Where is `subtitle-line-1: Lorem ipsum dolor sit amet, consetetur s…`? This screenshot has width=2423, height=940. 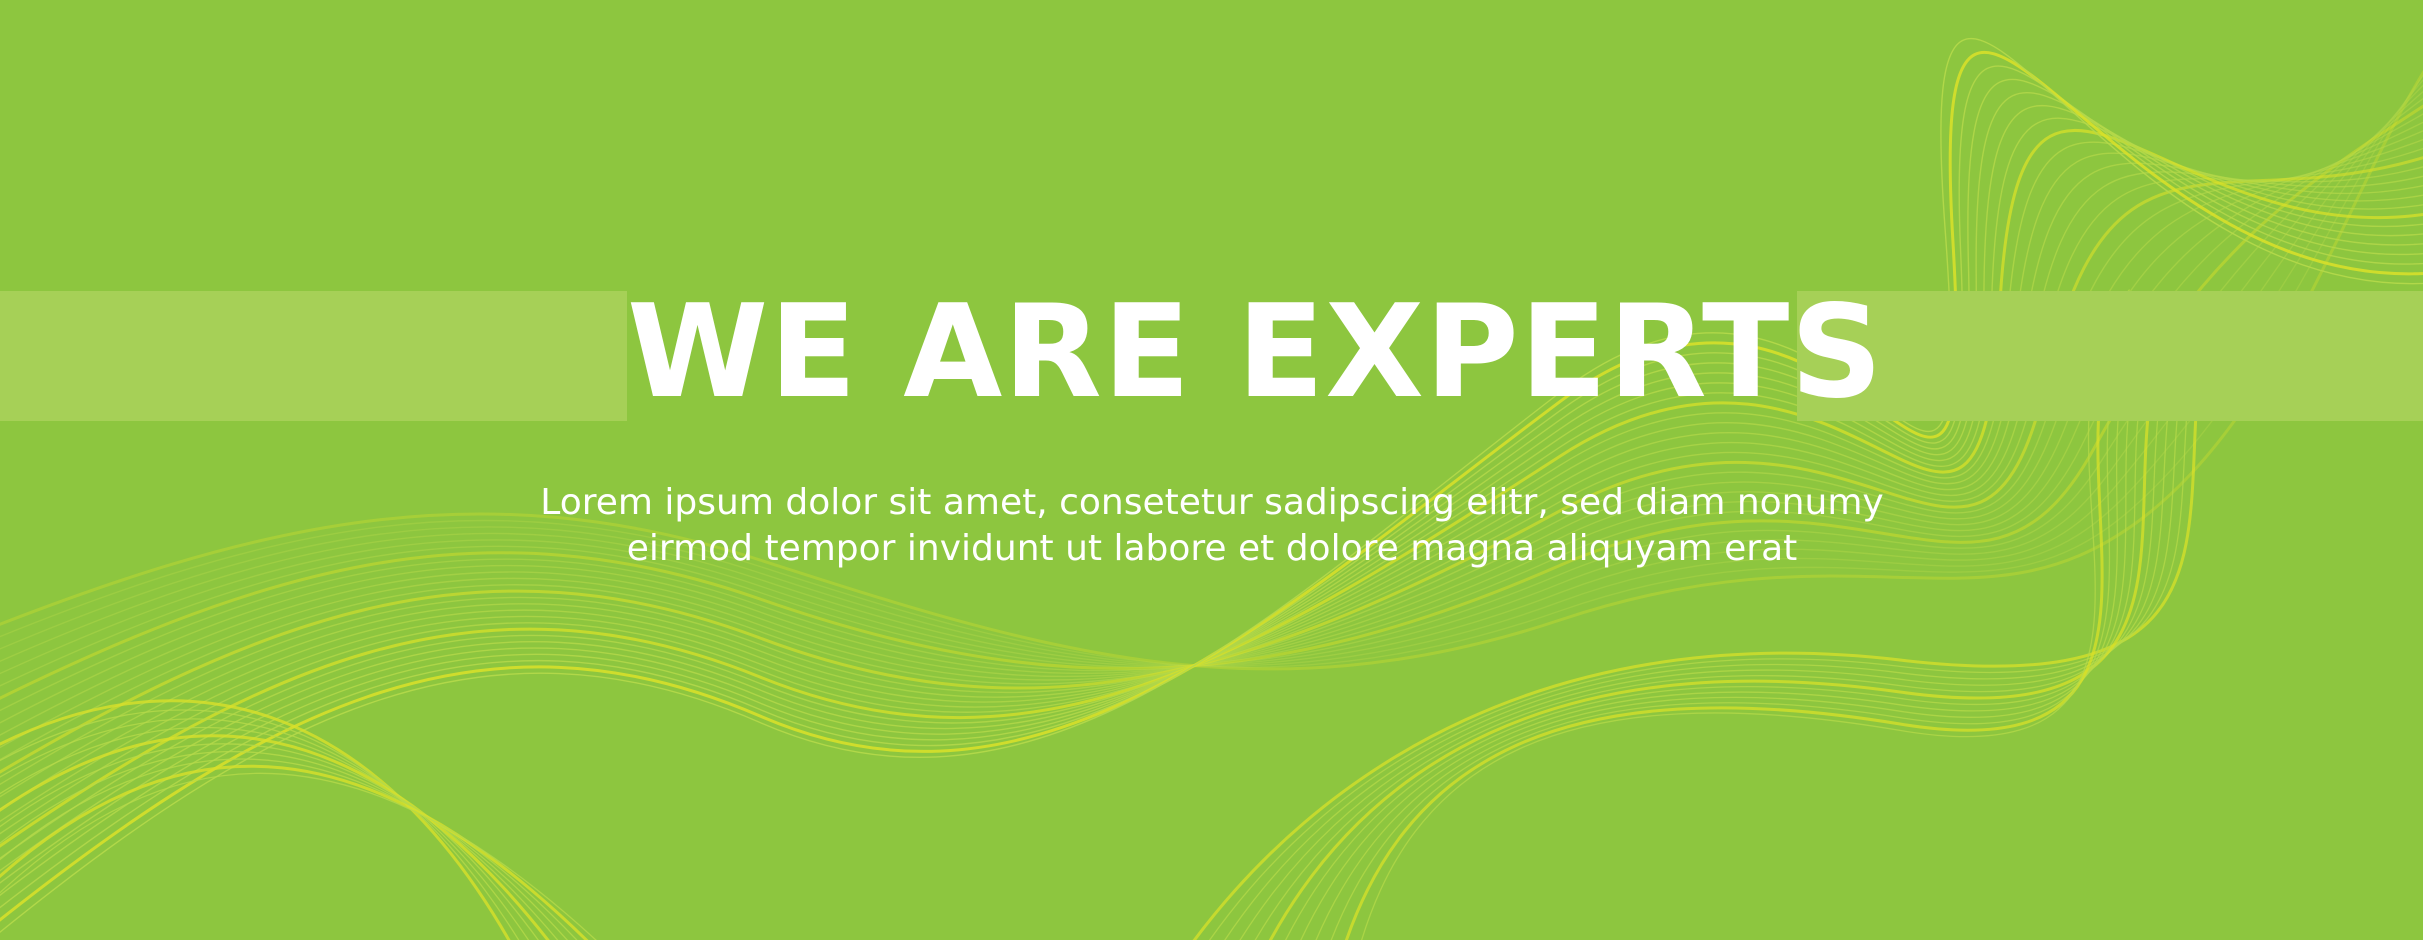
subtitle-line-1: Lorem ipsum dolor sit amet, consetetur s… is located at coordinates (1212, 502).